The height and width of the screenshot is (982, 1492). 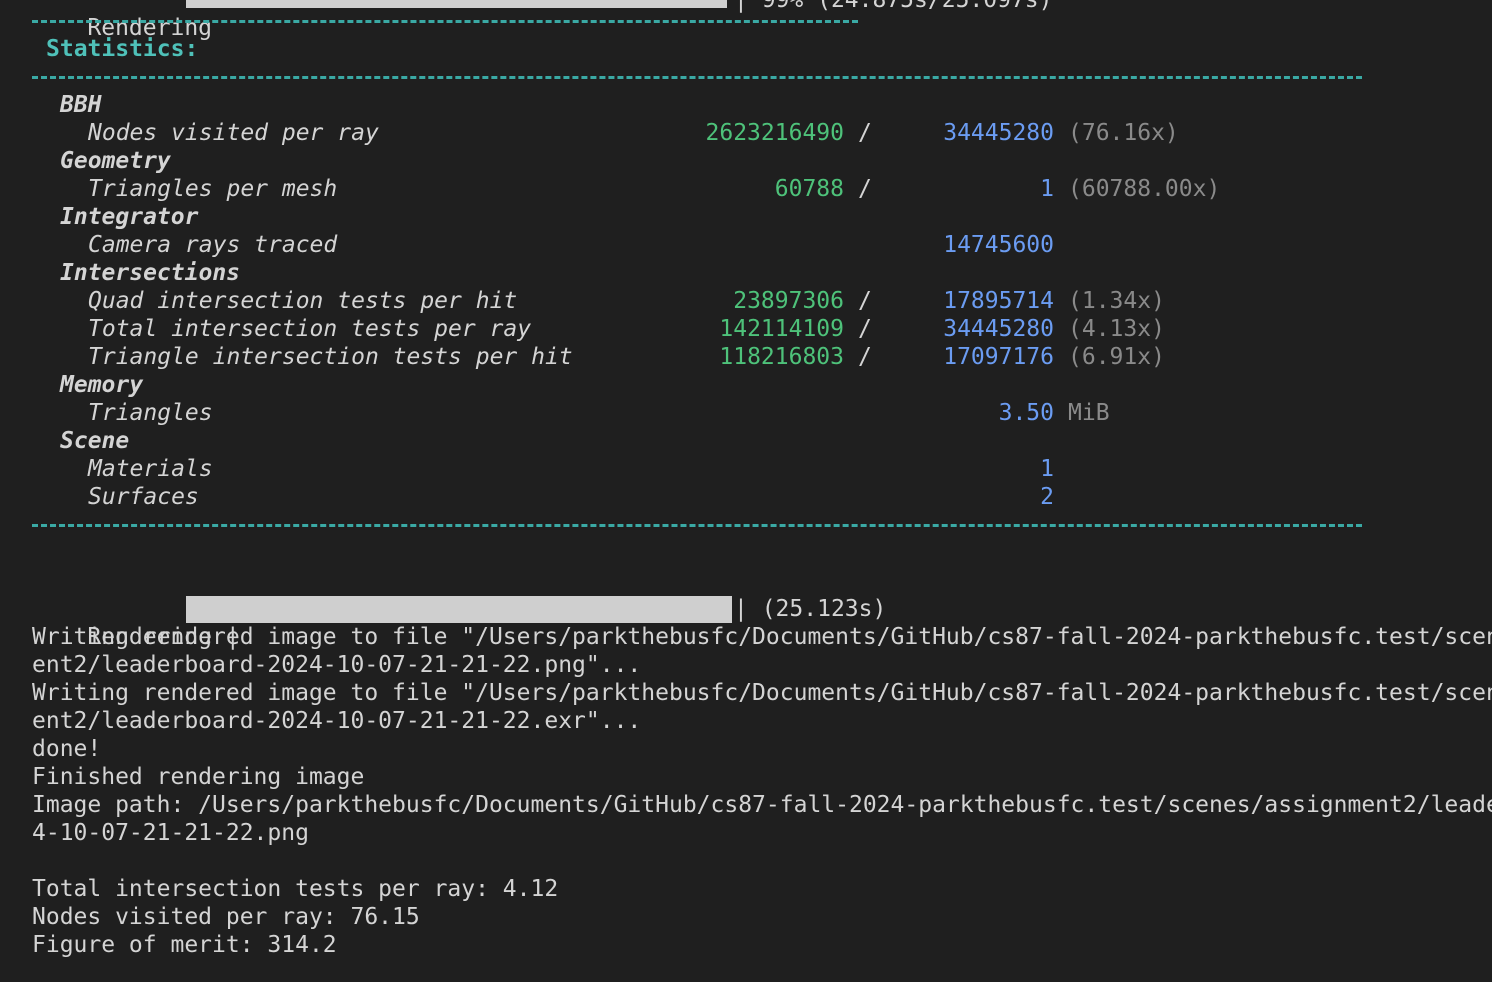 What do you see at coordinates (213, 189) in the screenshot?
I see `stats-label: Triangles per mesh` at bounding box center [213, 189].